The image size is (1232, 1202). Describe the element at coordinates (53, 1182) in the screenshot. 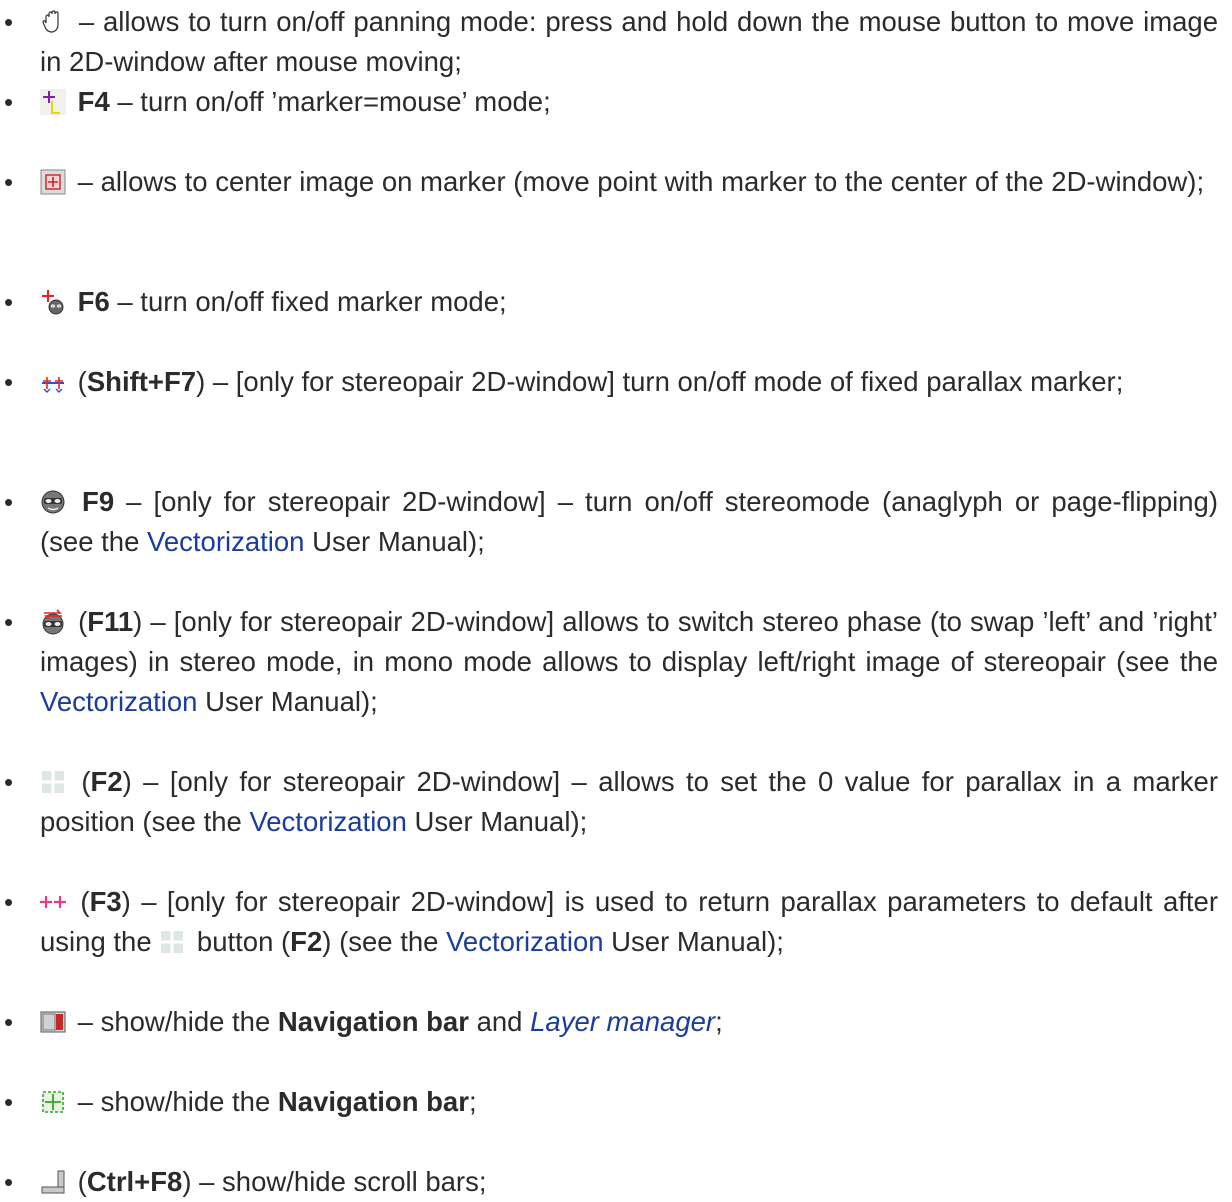

I see `scrollbars-icon` at that location.